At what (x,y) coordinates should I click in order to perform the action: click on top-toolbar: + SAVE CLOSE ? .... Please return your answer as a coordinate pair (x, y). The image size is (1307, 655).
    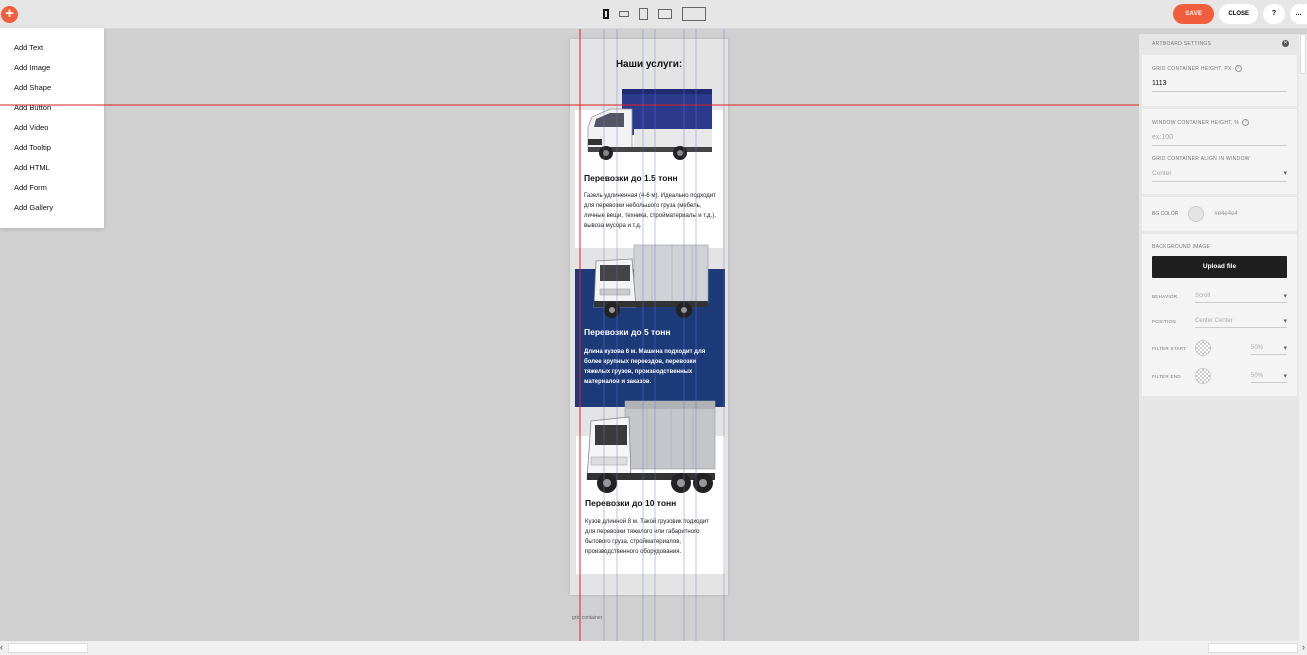
    Looking at the image, I should click on (653, 14).